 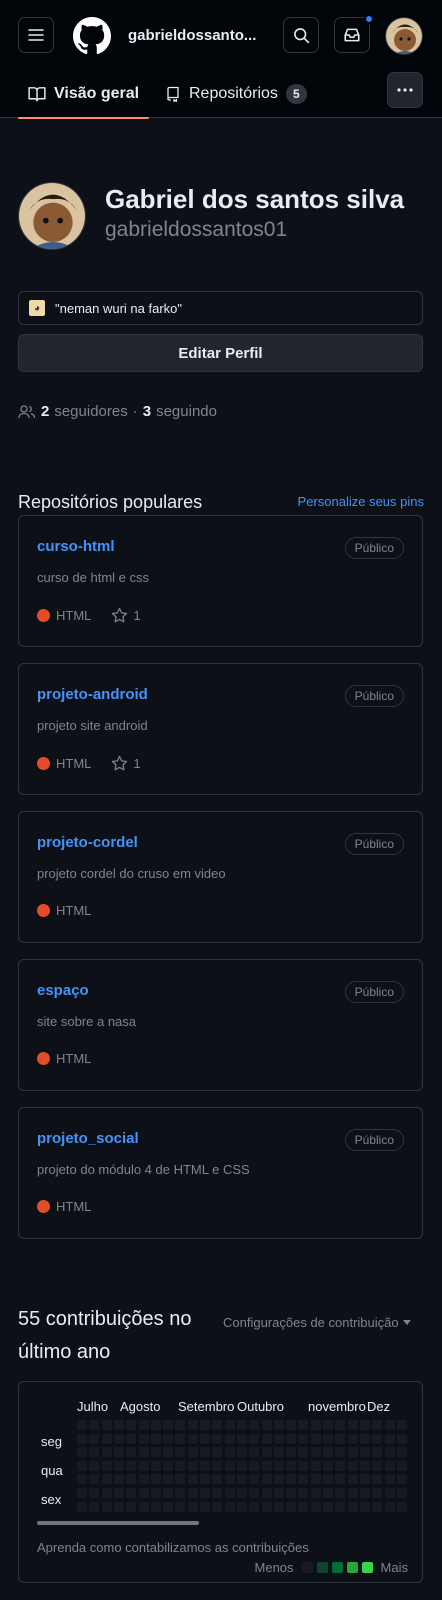 I want to click on github-logo-icon, so click(x=92, y=36).